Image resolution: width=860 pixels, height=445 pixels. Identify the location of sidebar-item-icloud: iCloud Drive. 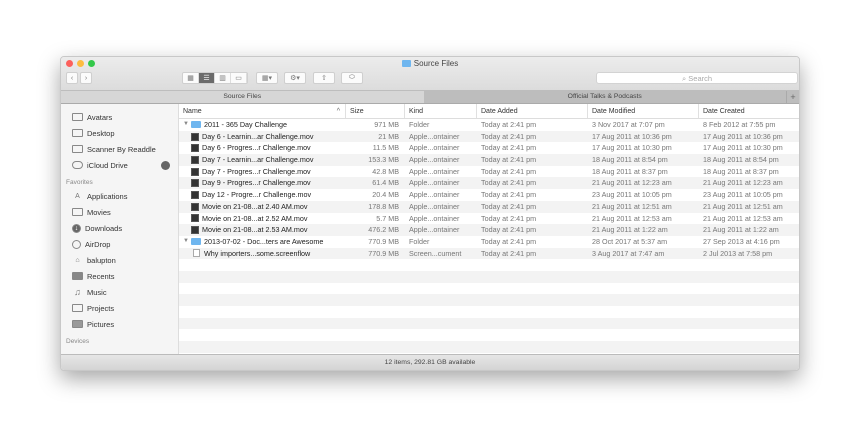
(119, 165).